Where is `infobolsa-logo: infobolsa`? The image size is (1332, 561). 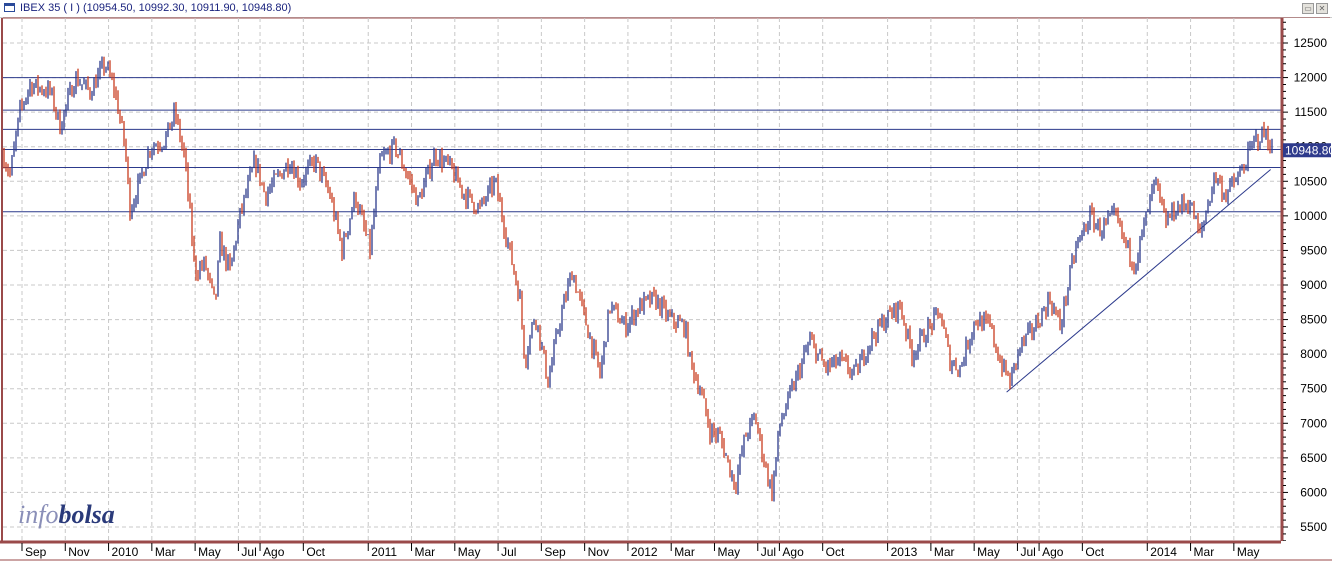 infobolsa-logo: infobolsa is located at coordinates (66, 515).